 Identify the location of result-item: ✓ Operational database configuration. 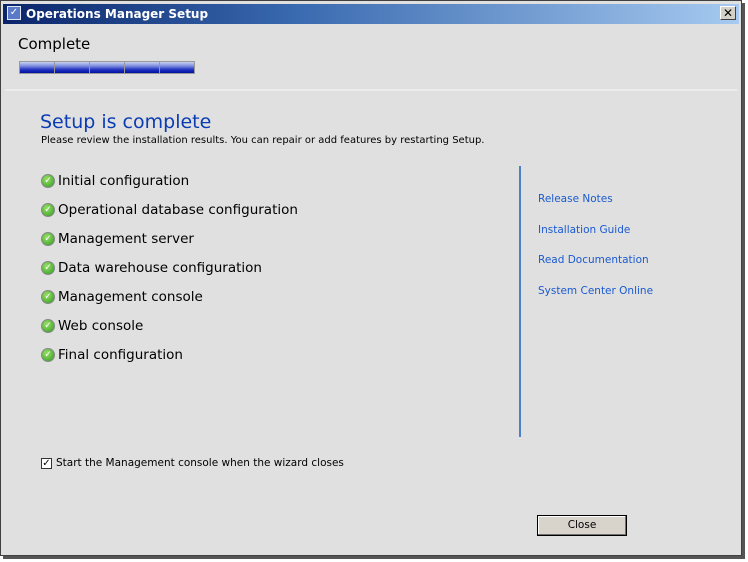
(169, 209).